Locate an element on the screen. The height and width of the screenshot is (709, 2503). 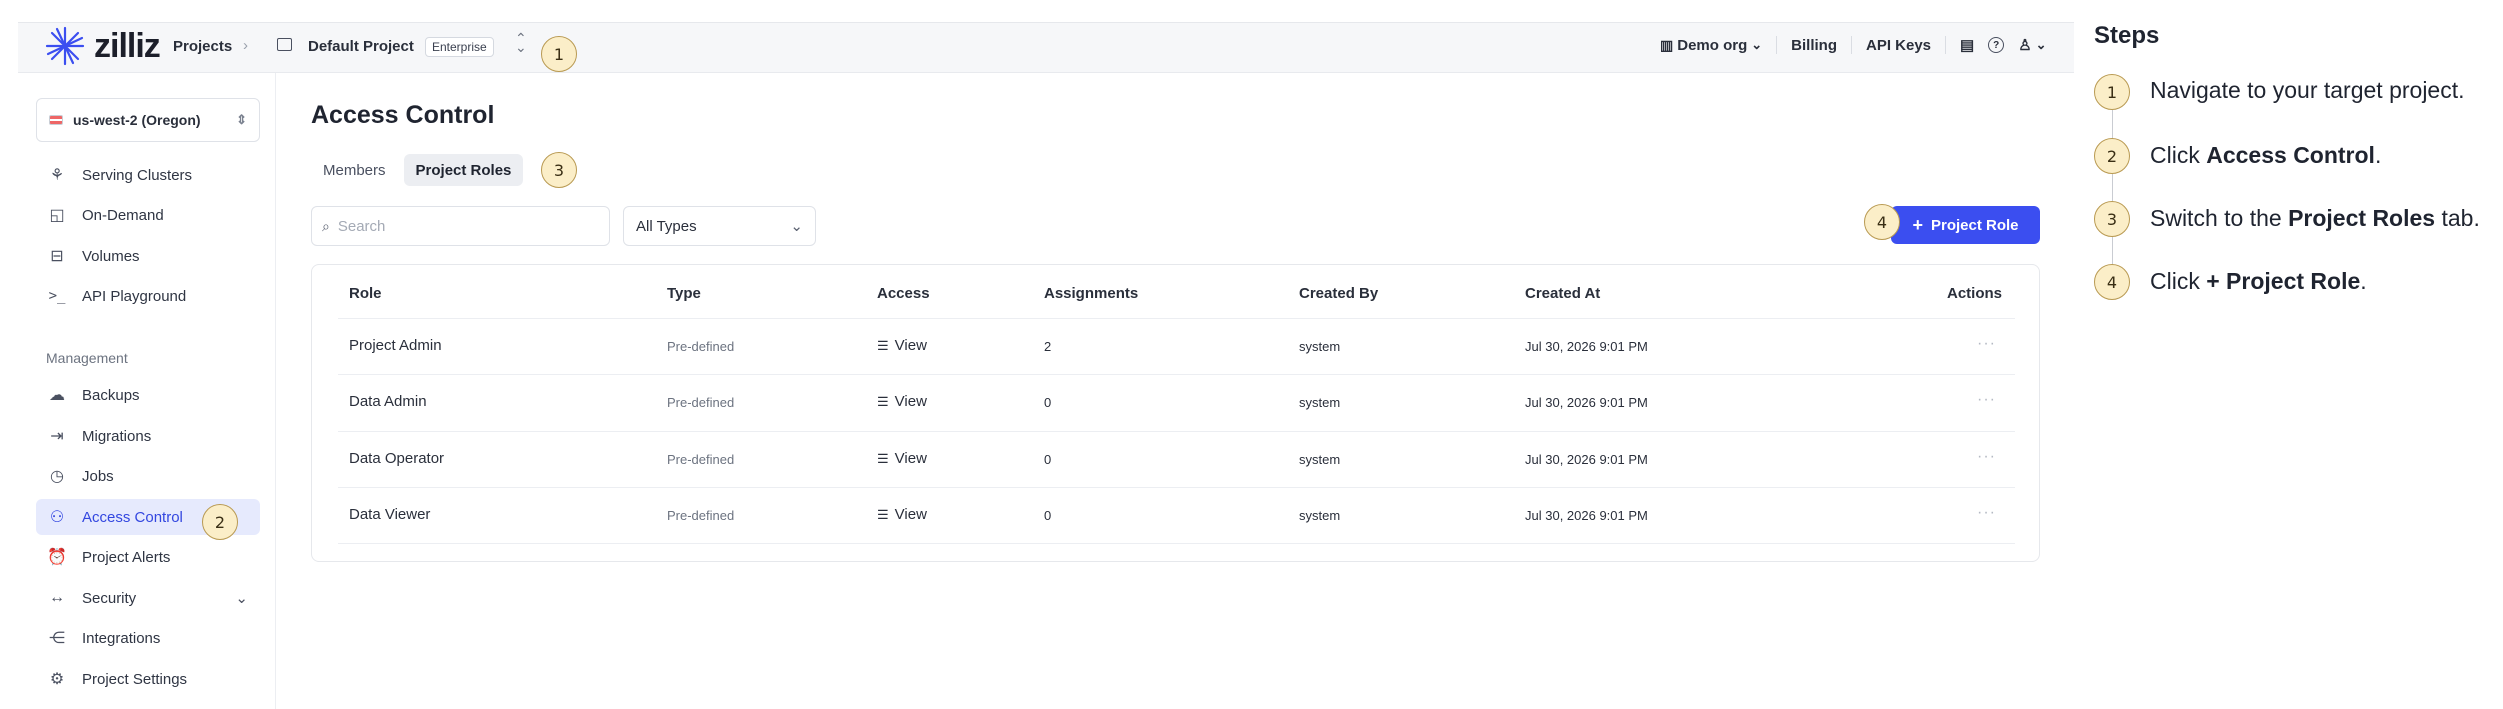
sidebar-item-api-playground: >_ API Playground is located at coordinates (148, 296).